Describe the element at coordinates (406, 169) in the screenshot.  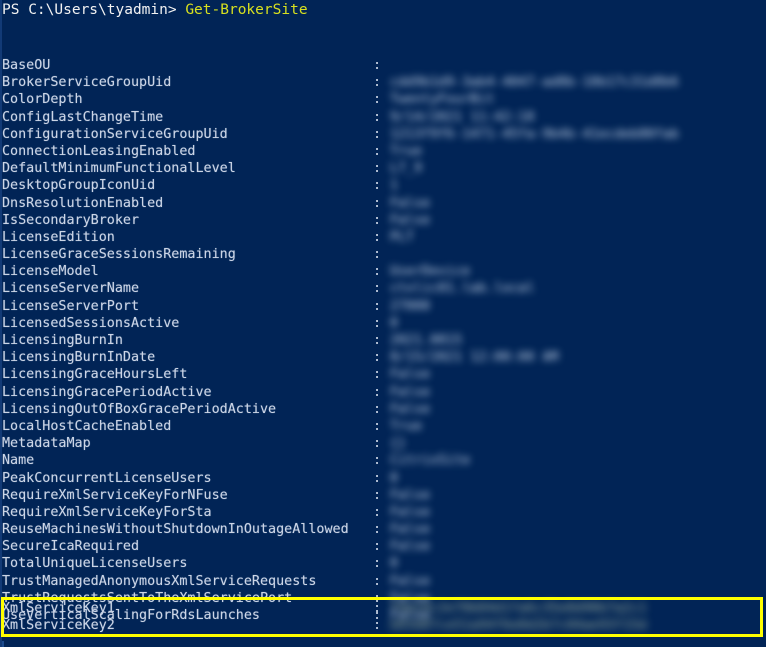
I see `property-value: L7_9` at that location.